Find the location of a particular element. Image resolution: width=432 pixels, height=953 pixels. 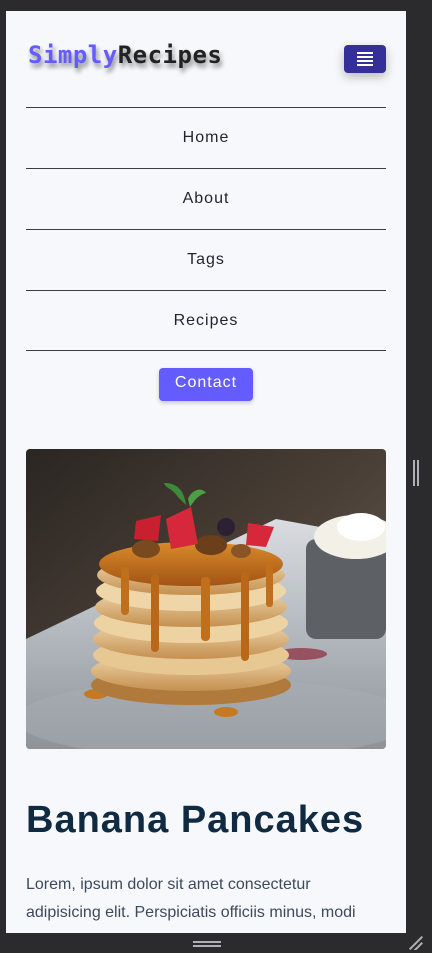

resize-grip-icon is located at coordinates (416, 943).